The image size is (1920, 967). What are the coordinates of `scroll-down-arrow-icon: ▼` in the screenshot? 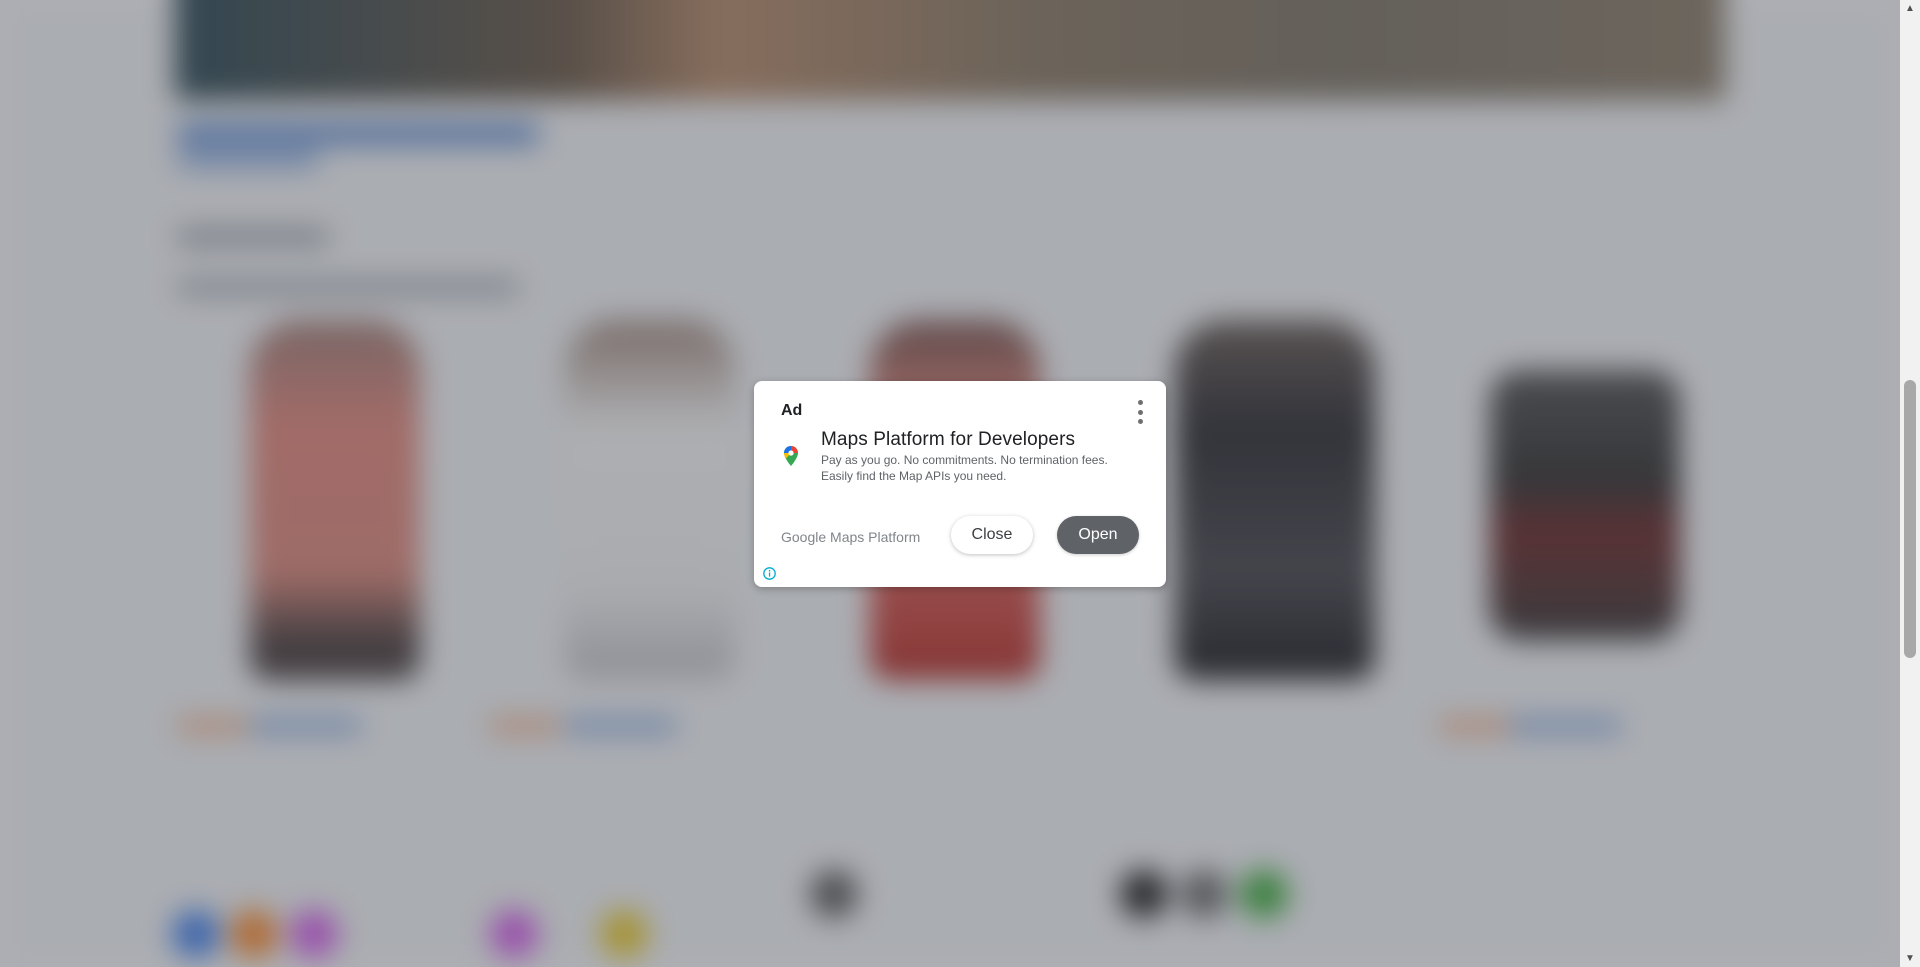 It's located at (1910, 958).